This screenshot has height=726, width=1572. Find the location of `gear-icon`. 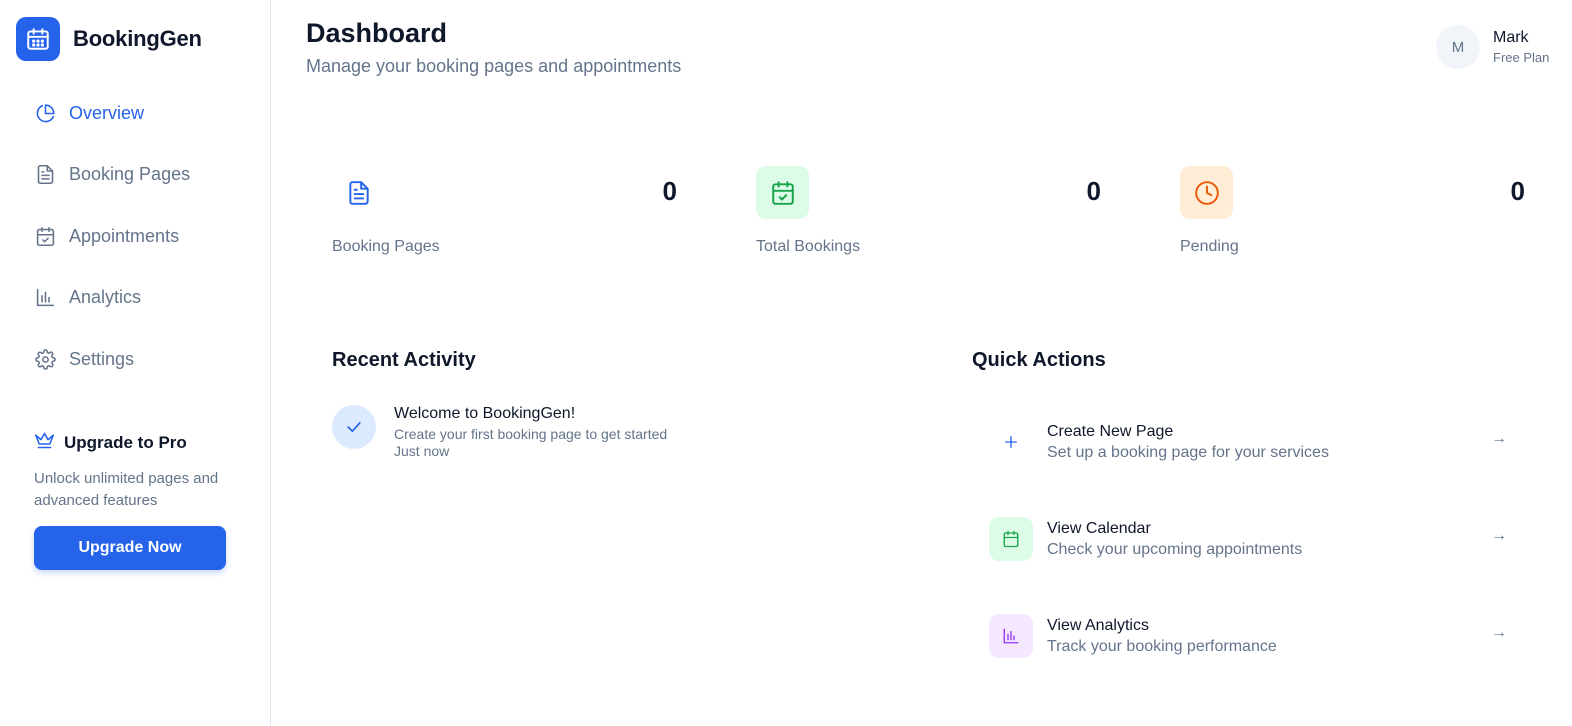

gear-icon is located at coordinates (45, 359).